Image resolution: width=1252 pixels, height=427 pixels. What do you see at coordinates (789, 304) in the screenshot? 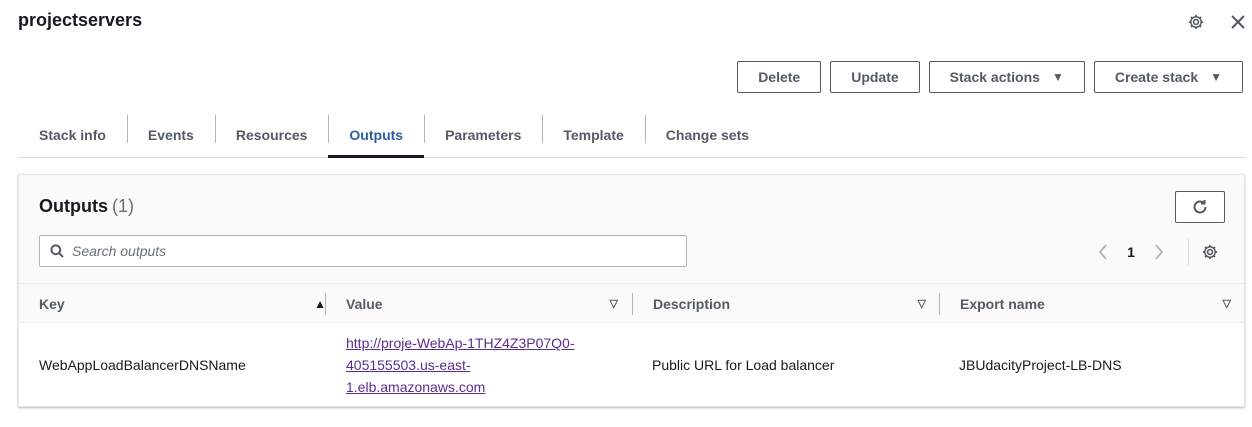
I see `column-header-description: Description ▽` at bounding box center [789, 304].